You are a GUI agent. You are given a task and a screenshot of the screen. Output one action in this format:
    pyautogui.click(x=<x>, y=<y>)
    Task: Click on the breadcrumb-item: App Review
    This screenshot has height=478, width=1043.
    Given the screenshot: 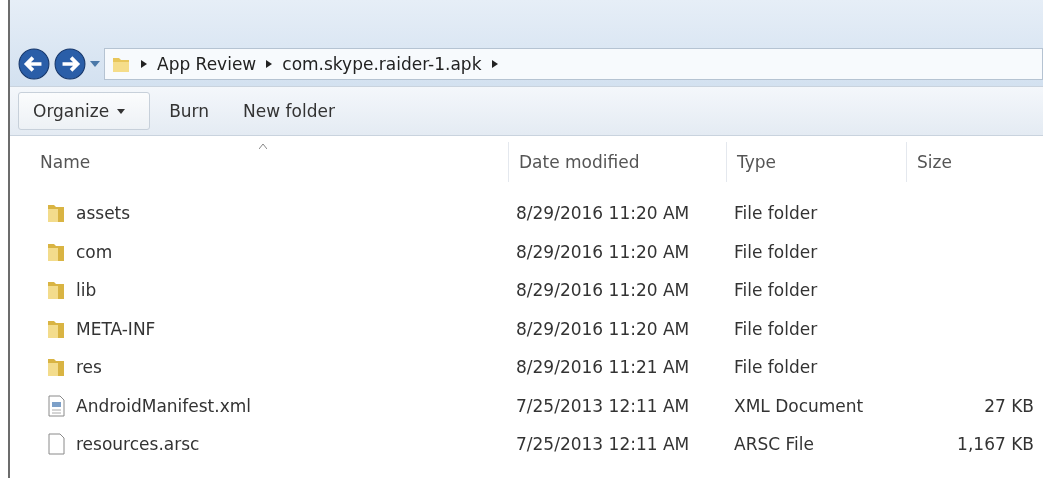 What is the action you would take?
    pyautogui.click(x=207, y=64)
    